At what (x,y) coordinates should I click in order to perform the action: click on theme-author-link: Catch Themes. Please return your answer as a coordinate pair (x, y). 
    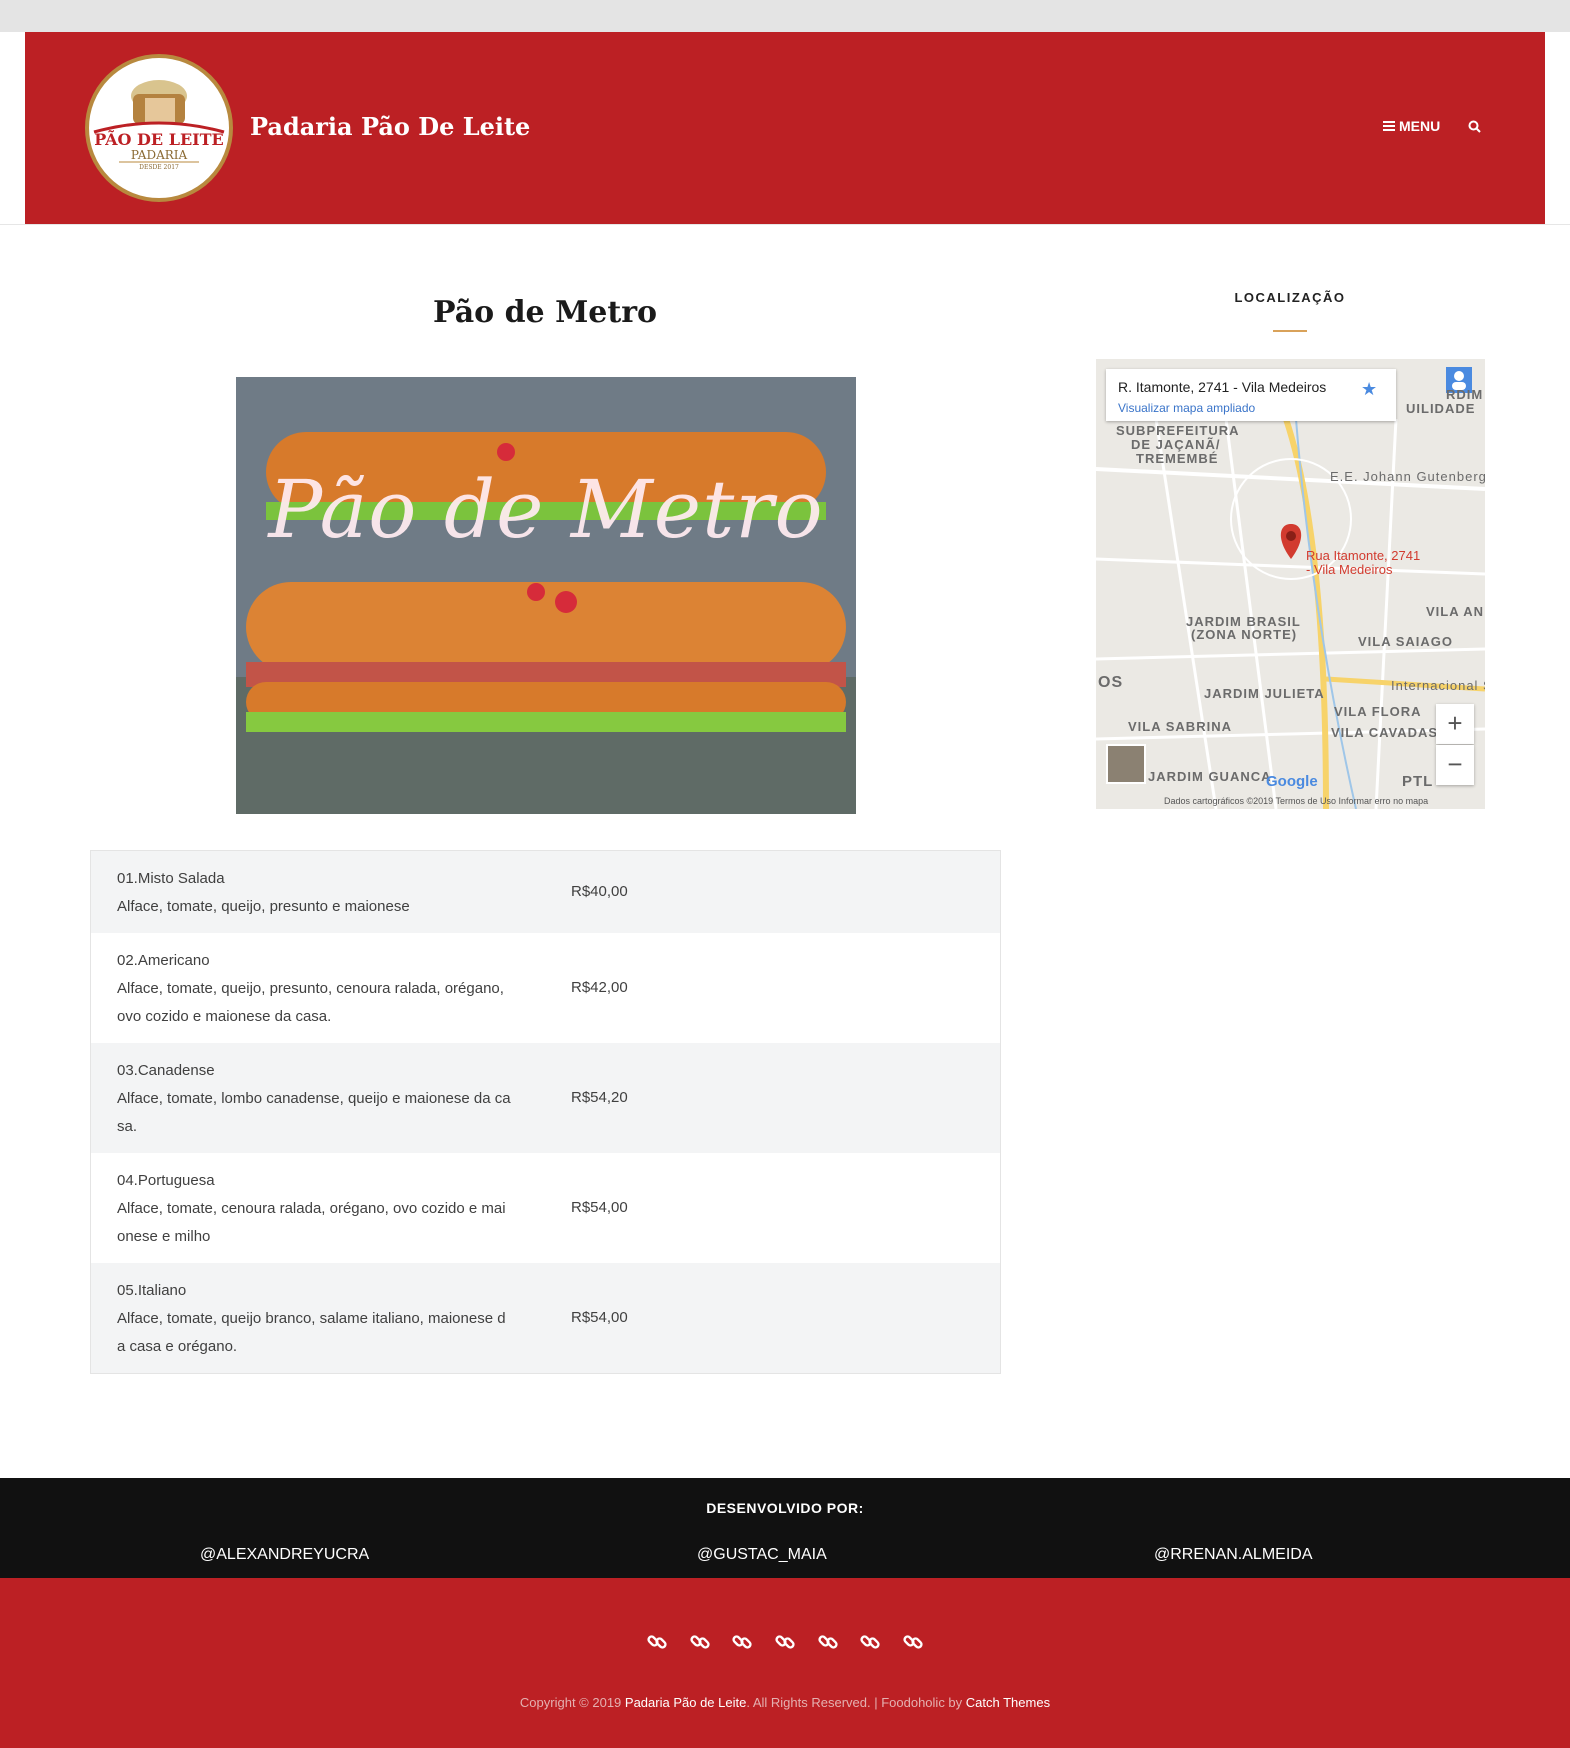
    Looking at the image, I should click on (1008, 1702).